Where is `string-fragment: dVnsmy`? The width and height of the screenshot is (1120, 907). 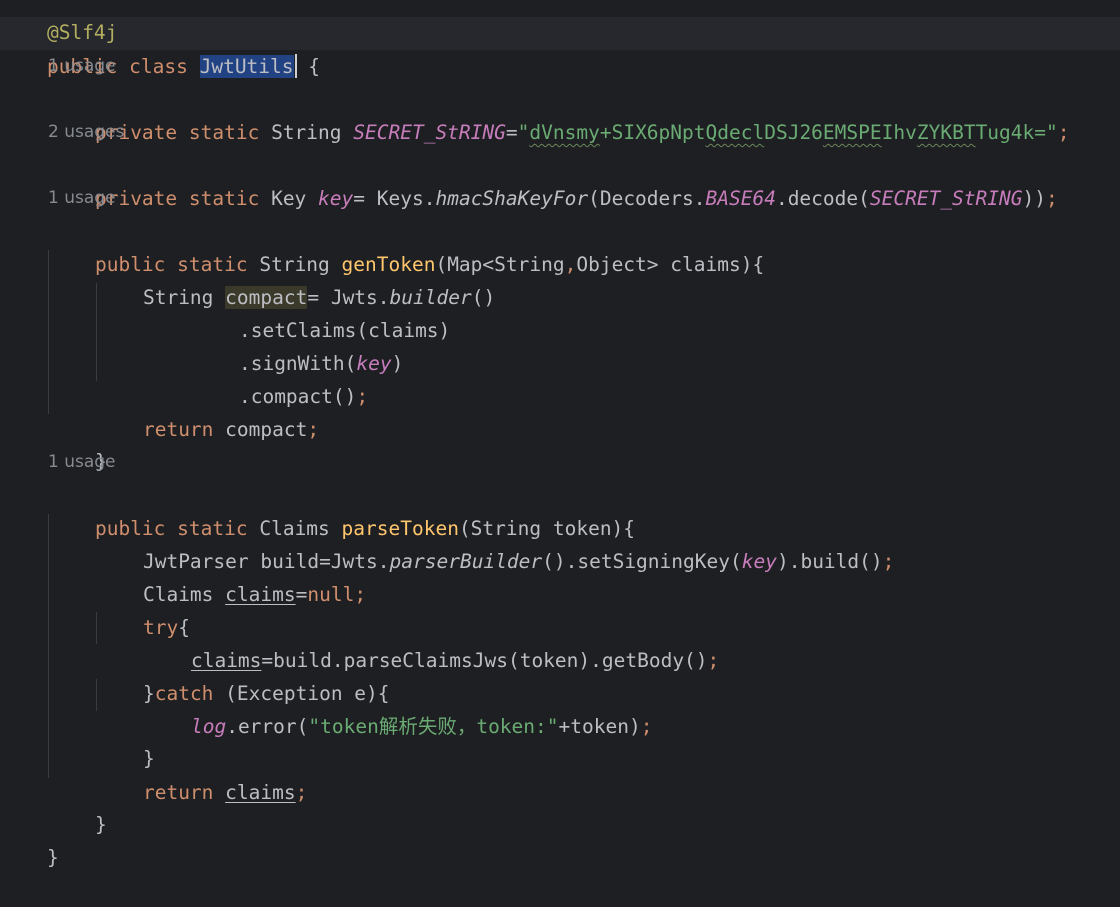
string-fragment: dVnsmy is located at coordinates (564, 132).